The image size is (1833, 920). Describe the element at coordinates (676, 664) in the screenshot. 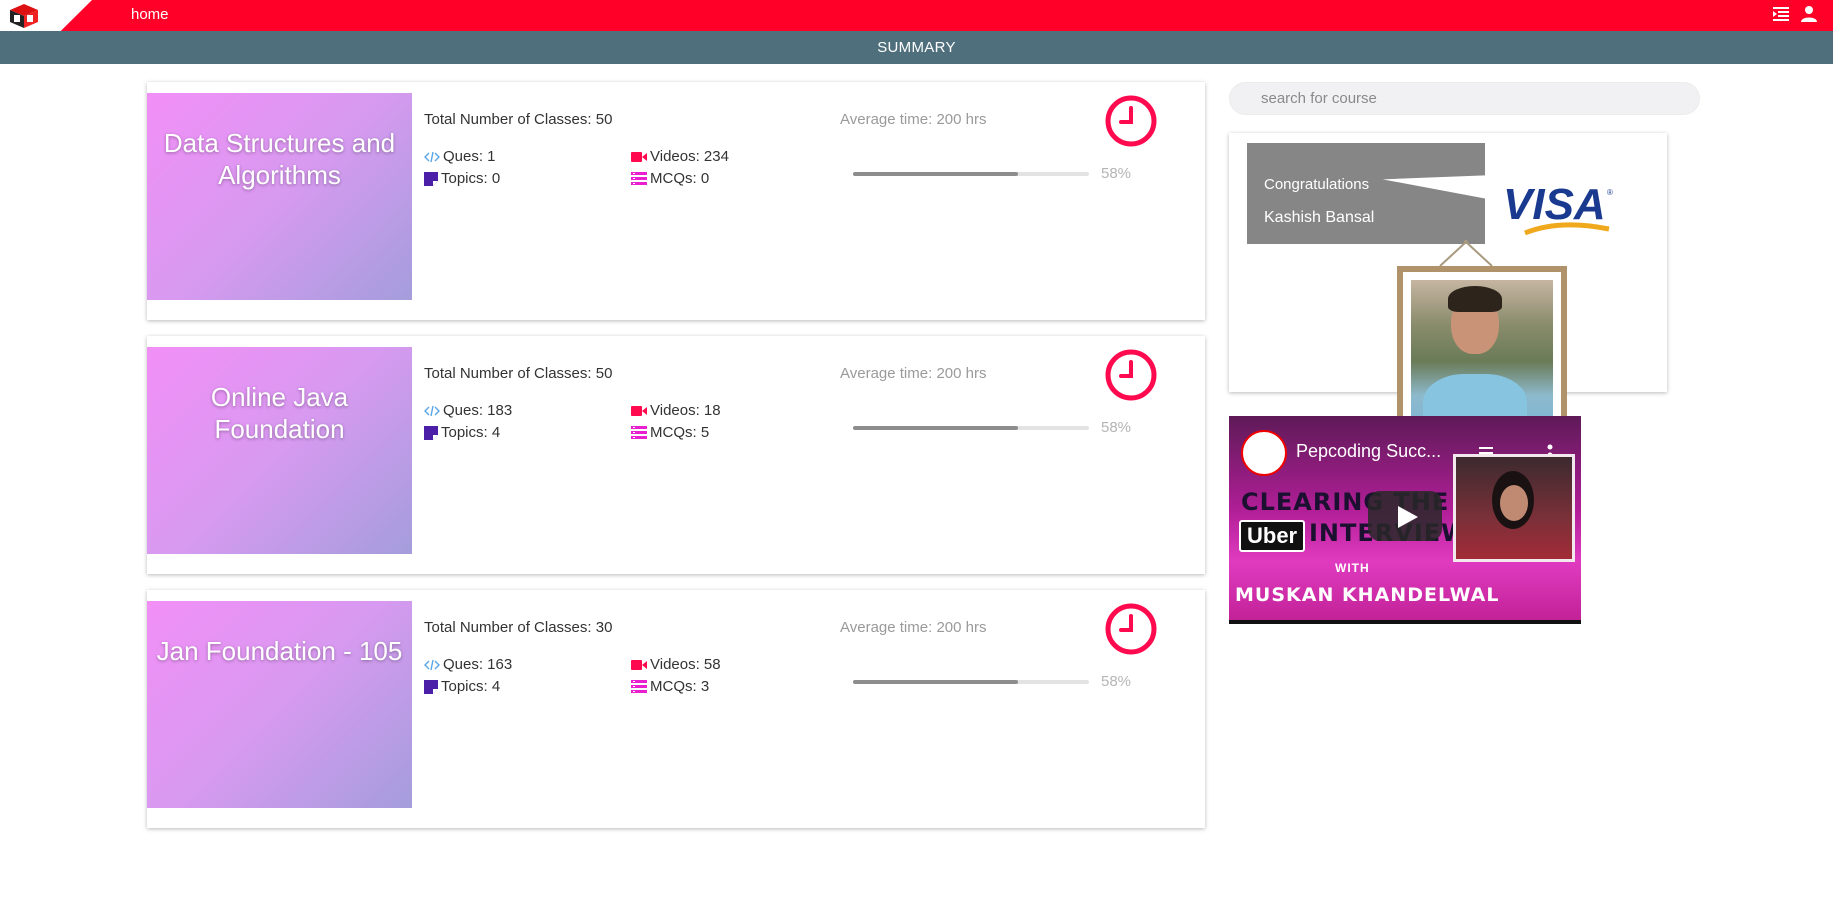

I see `videos-count: Videos: 58` at that location.